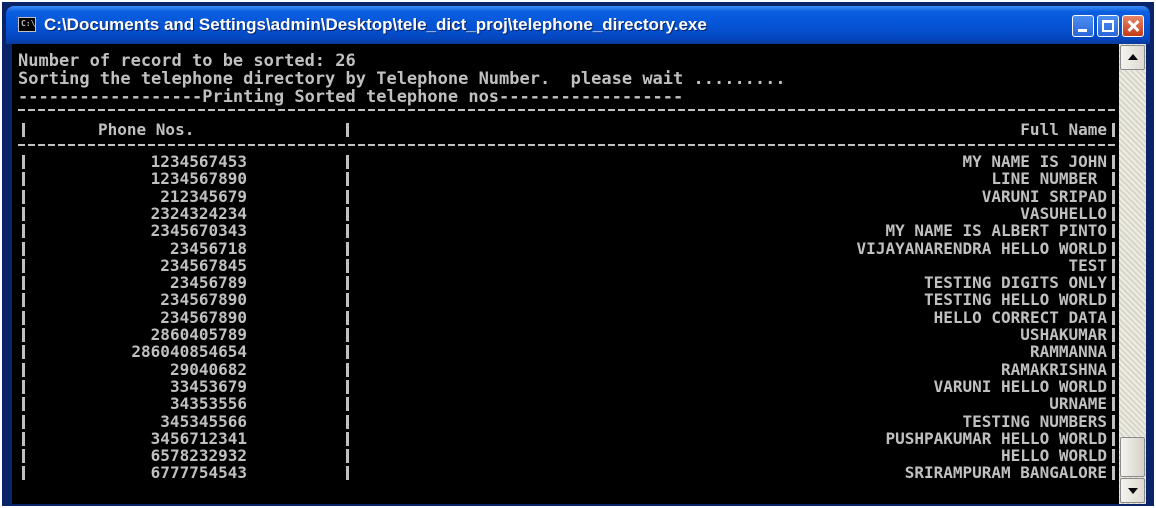 This screenshot has height=508, width=1156. I want to click on row-full-name: LINE NUMBER, so click(1049, 179).